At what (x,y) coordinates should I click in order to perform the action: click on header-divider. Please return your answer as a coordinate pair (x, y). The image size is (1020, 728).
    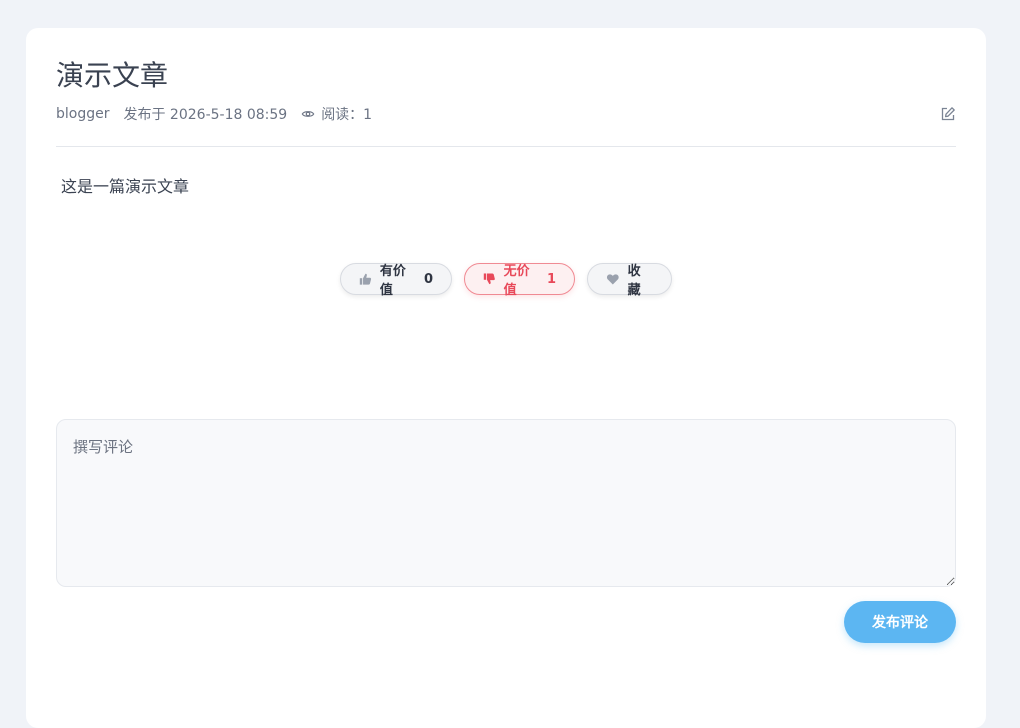
    Looking at the image, I should click on (506, 146).